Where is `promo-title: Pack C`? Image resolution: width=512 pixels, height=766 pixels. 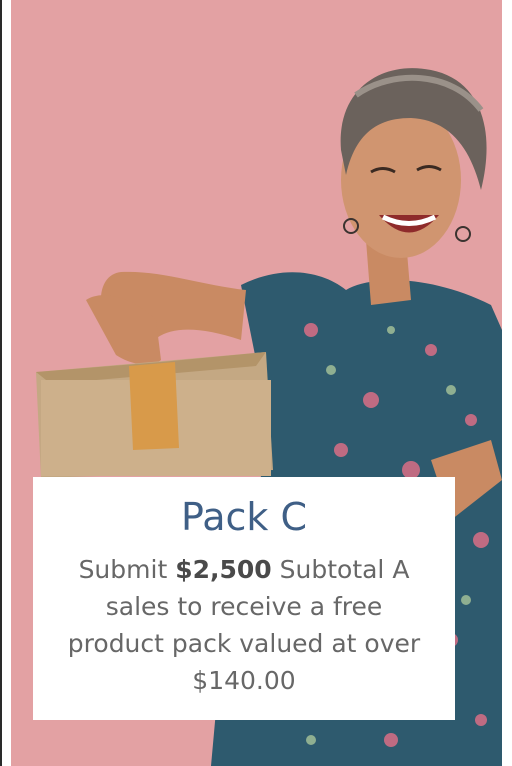 promo-title: Pack C is located at coordinates (243, 517).